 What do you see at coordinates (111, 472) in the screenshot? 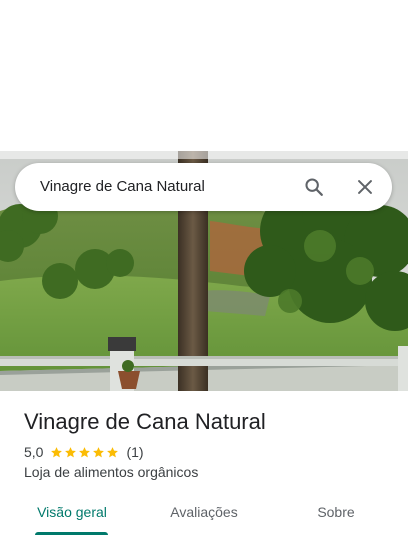
I see `place-category: Loja de alimentos orgânicos` at bounding box center [111, 472].